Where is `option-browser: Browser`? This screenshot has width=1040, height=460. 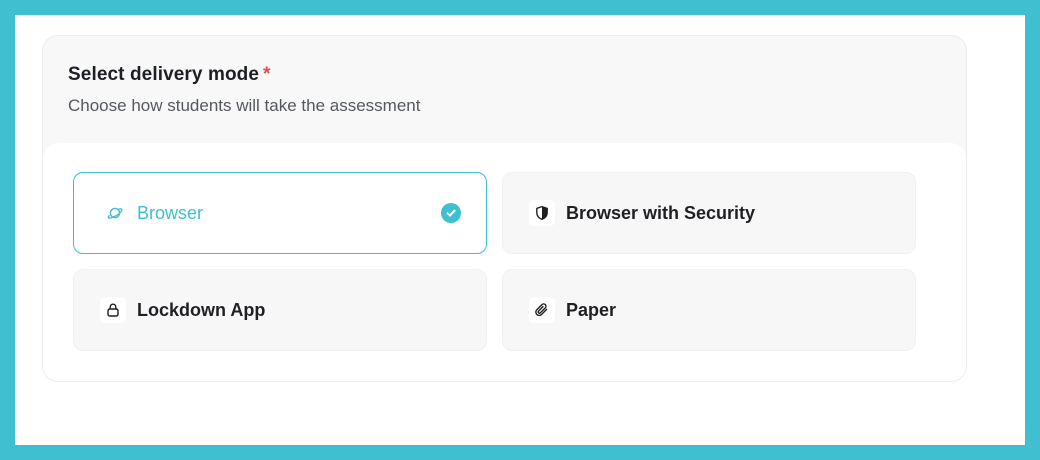
option-browser: Browser is located at coordinates (280, 213).